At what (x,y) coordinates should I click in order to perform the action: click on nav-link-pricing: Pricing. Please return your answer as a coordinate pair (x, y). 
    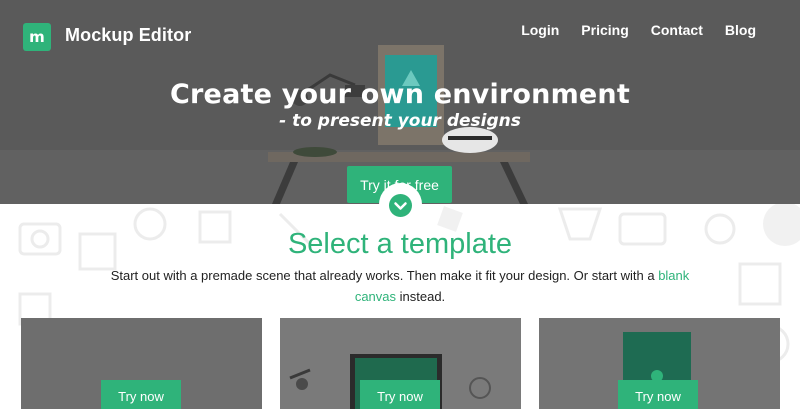
    Looking at the image, I should click on (604, 30).